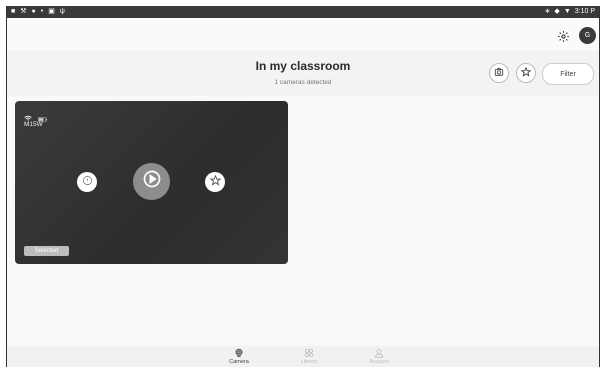 This screenshot has width=602, height=369. What do you see at coordinates (33, 11) in the screenshot?
I see `location-icon: ●` at bounding box center [33, 11].